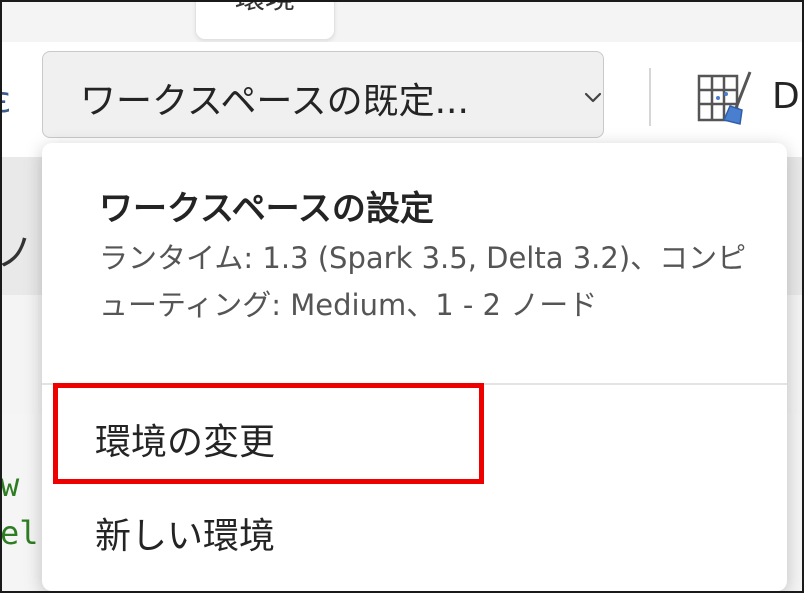 This screenshot has height=593, width=804. What do you see at coordinates (185, 536) in the screenshot?
I see `menu-item-label: 新しい環境` at bounding box center [185, 536].